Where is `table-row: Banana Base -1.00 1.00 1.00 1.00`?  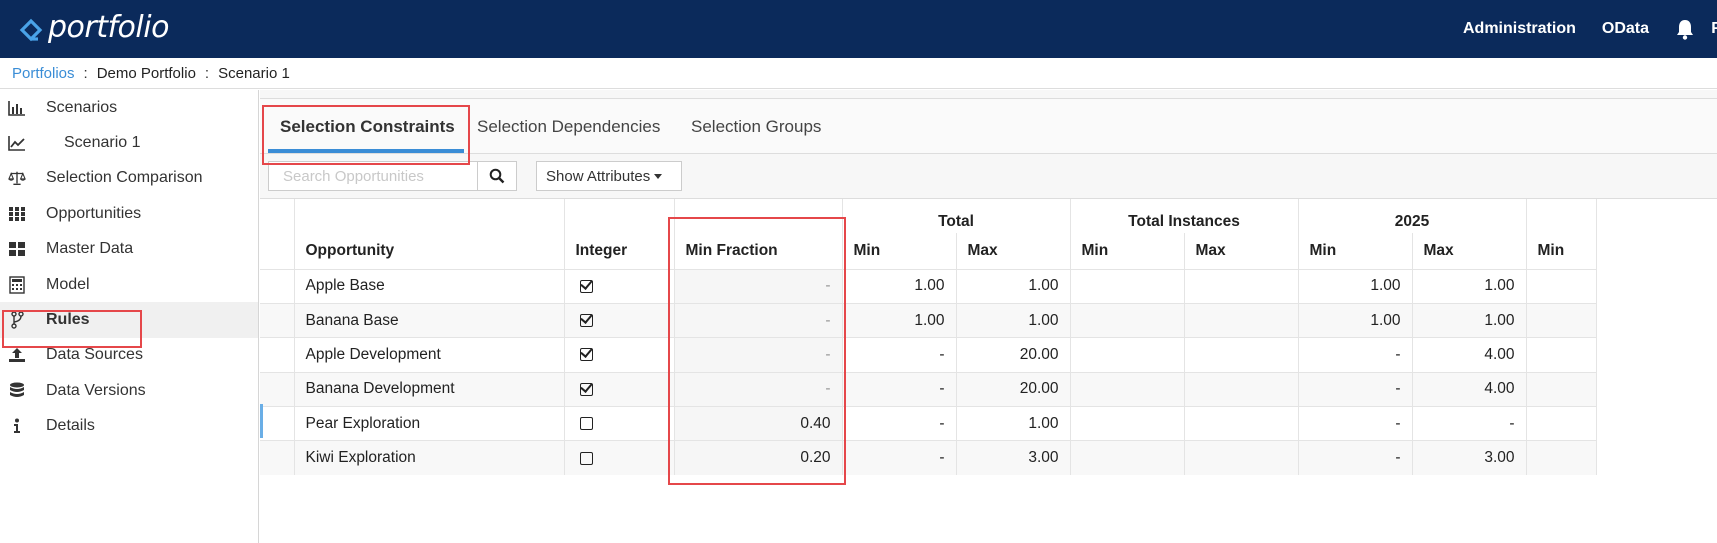 table-row: Banana Base -1.00 1.00 1.00 1.00 is located at coordinates (928, 320).